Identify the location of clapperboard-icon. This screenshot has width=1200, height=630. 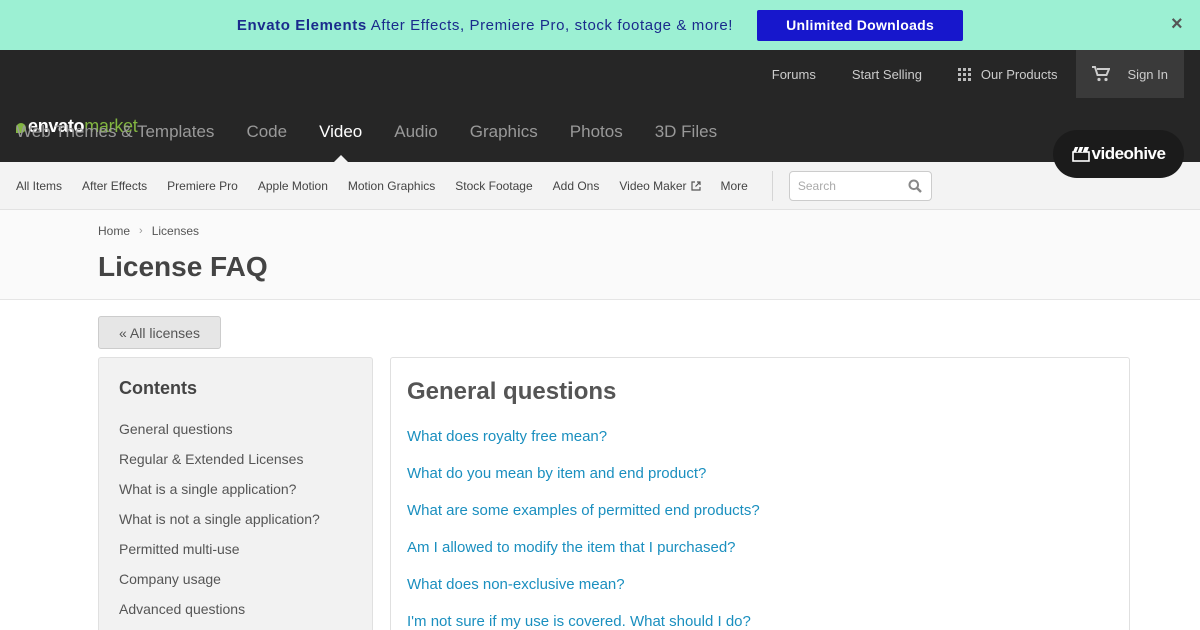
(1080, 154).